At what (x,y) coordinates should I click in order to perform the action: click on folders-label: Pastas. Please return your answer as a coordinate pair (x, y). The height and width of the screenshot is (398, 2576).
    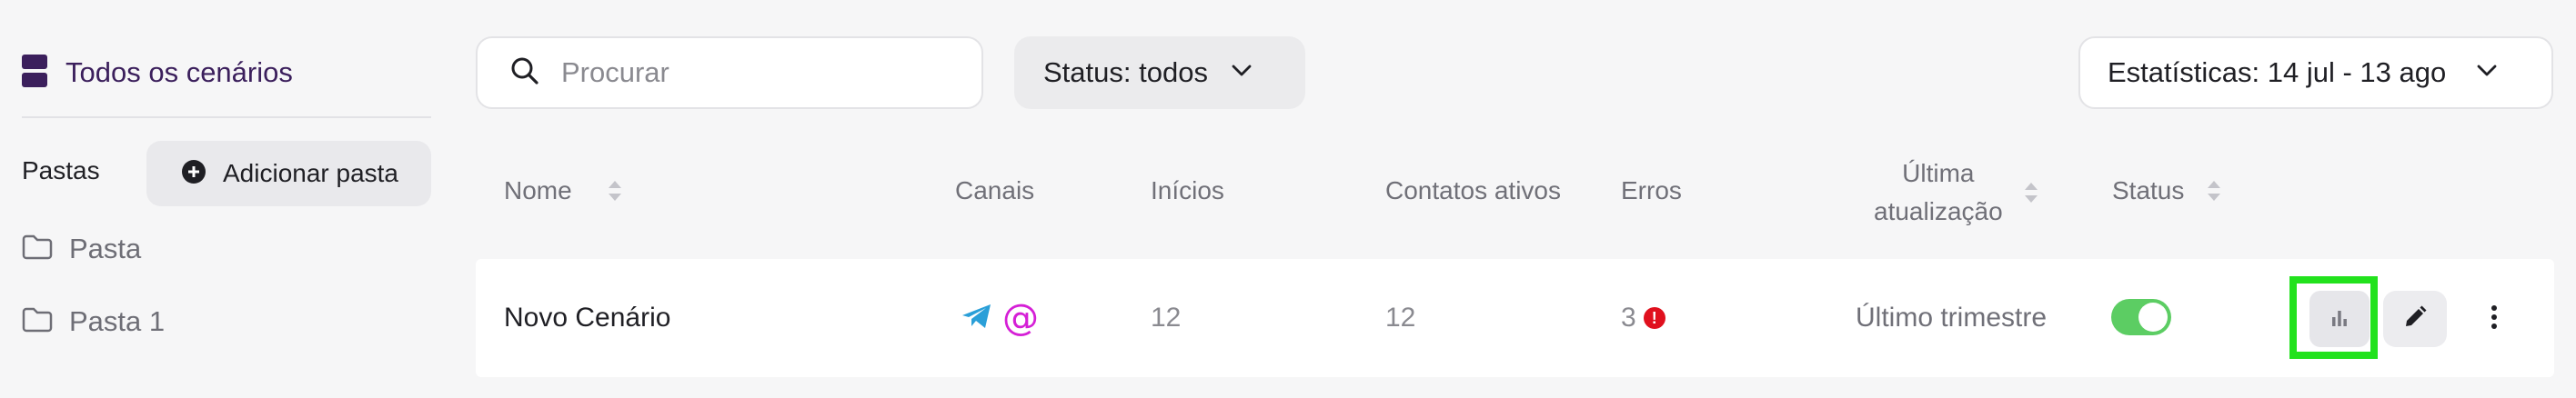
    Looking at the image, I should click on (61, 170).